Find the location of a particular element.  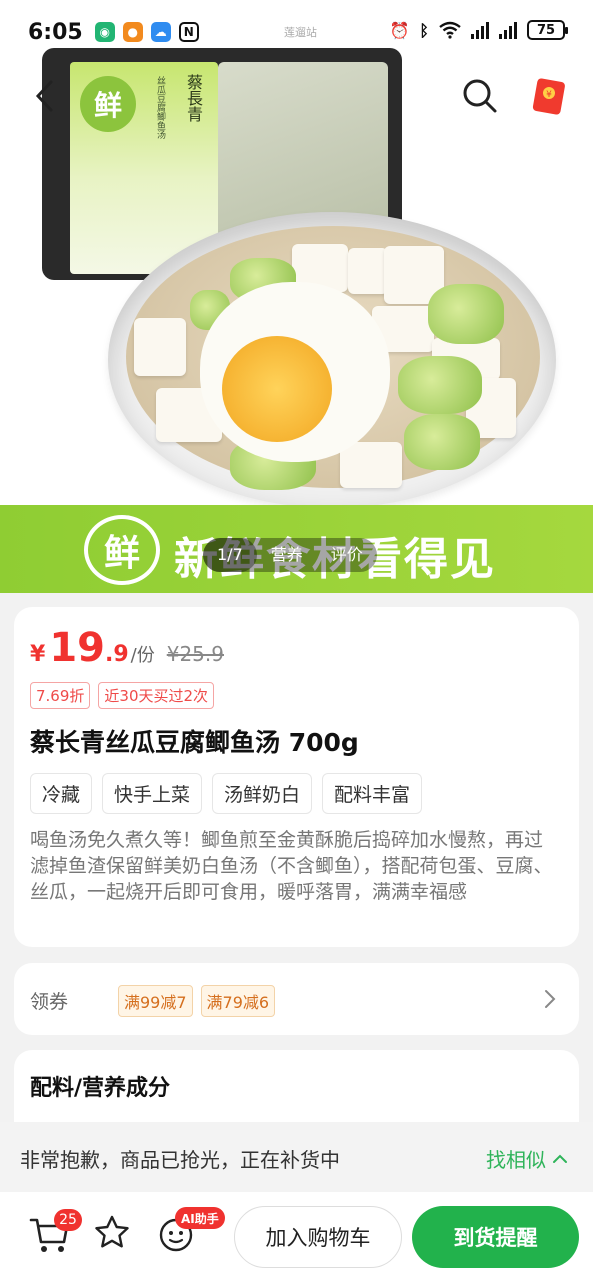

search-button is located at coordinates (480, 96).